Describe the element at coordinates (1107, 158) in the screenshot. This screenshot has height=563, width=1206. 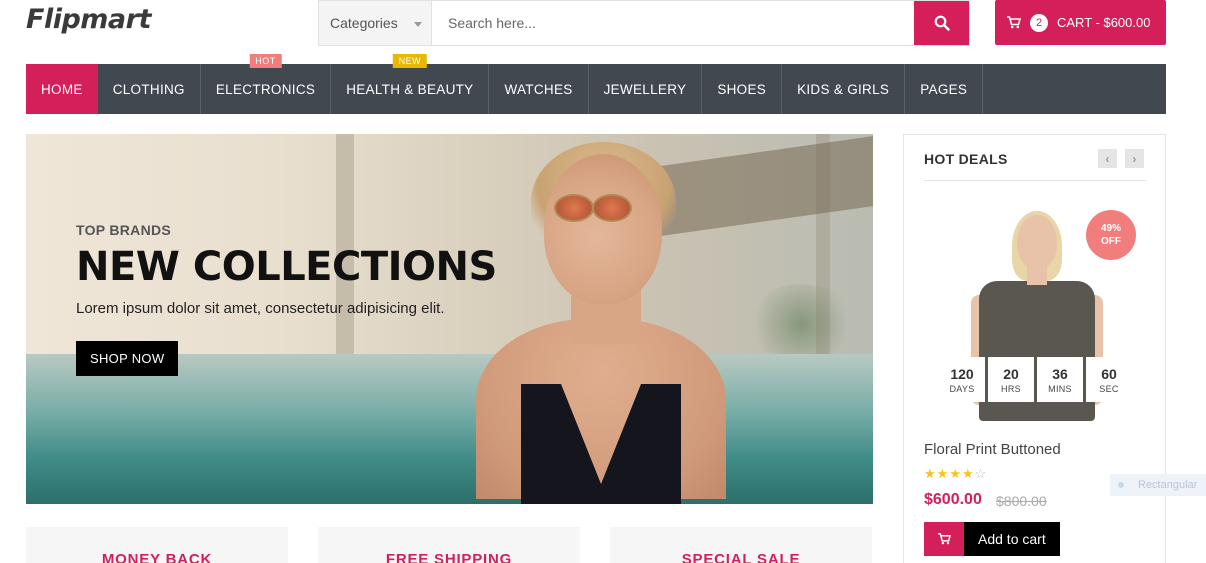
I see `chevron-left-icon: ‹` at that location.